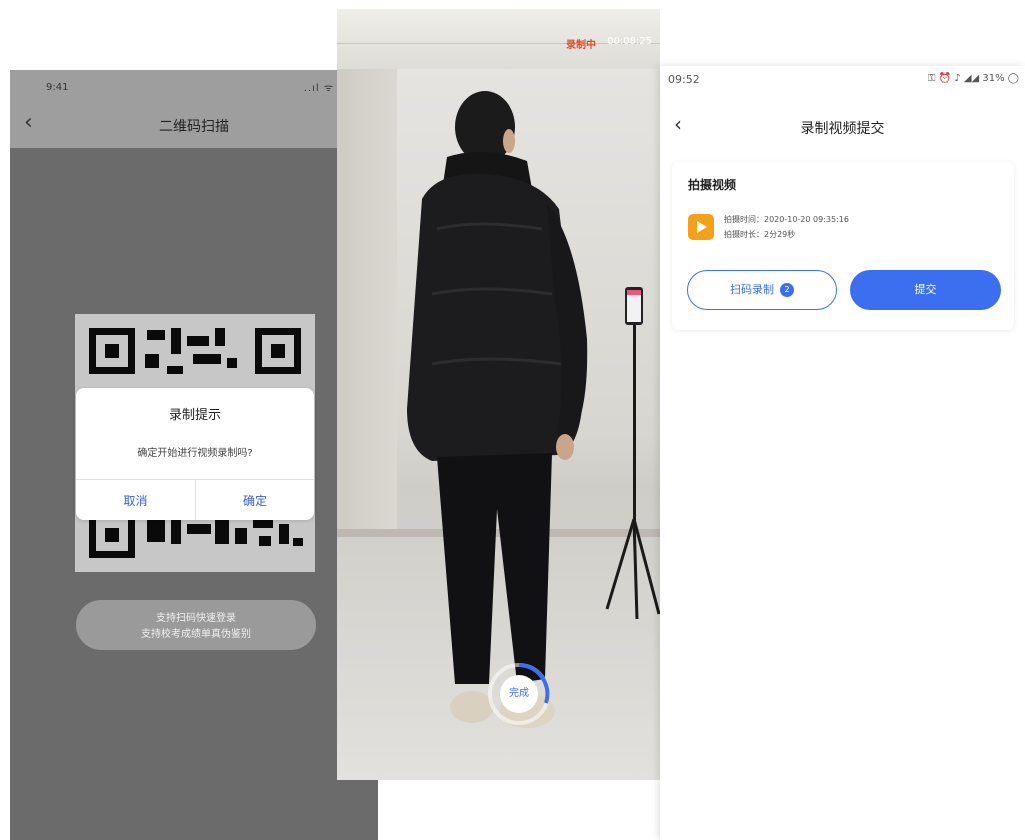 This screenshot has height=840, width=1025. What do you see at coordinates (842, 129) in the screenshot?
I see `page-title: 录制视频提交` at bounding box center [842, 129].